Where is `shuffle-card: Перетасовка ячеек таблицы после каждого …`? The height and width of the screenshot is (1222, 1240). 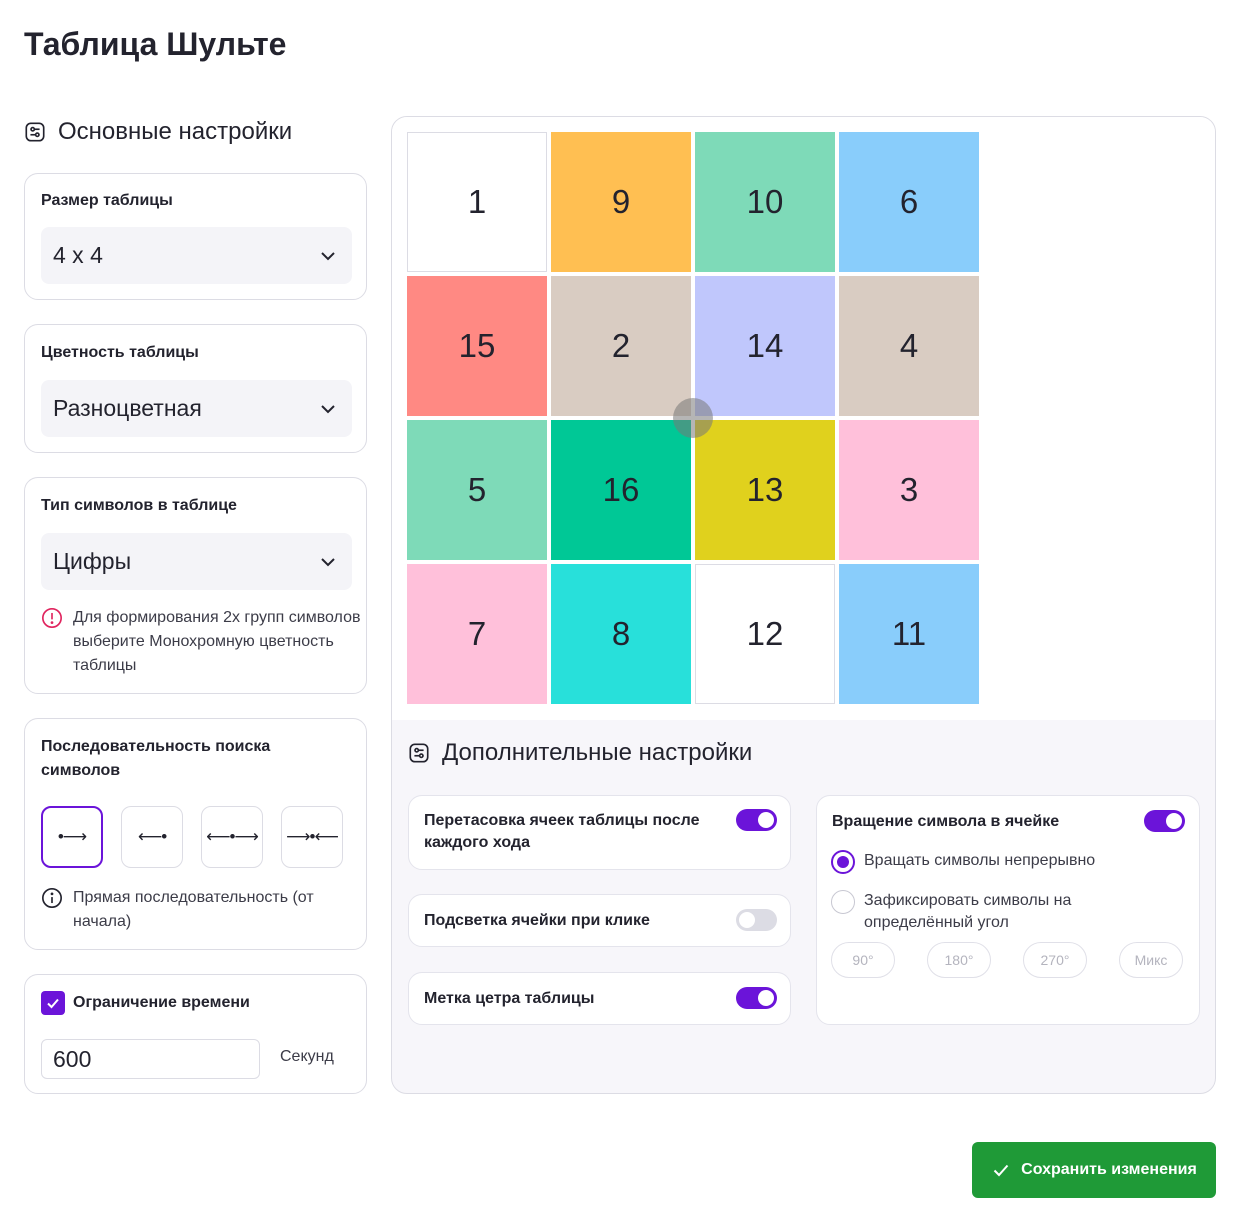
shuffle-card: Перетасовка ячеек таблицы после каждого … is located at coordinates (599, 832).